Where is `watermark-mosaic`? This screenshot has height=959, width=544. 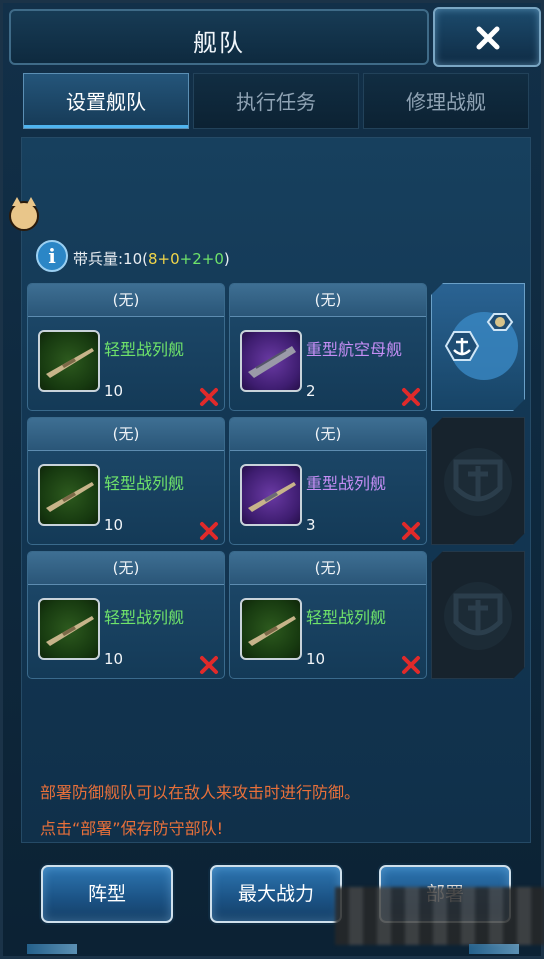 watermark-mosaic is located at coordinates (439, 916).